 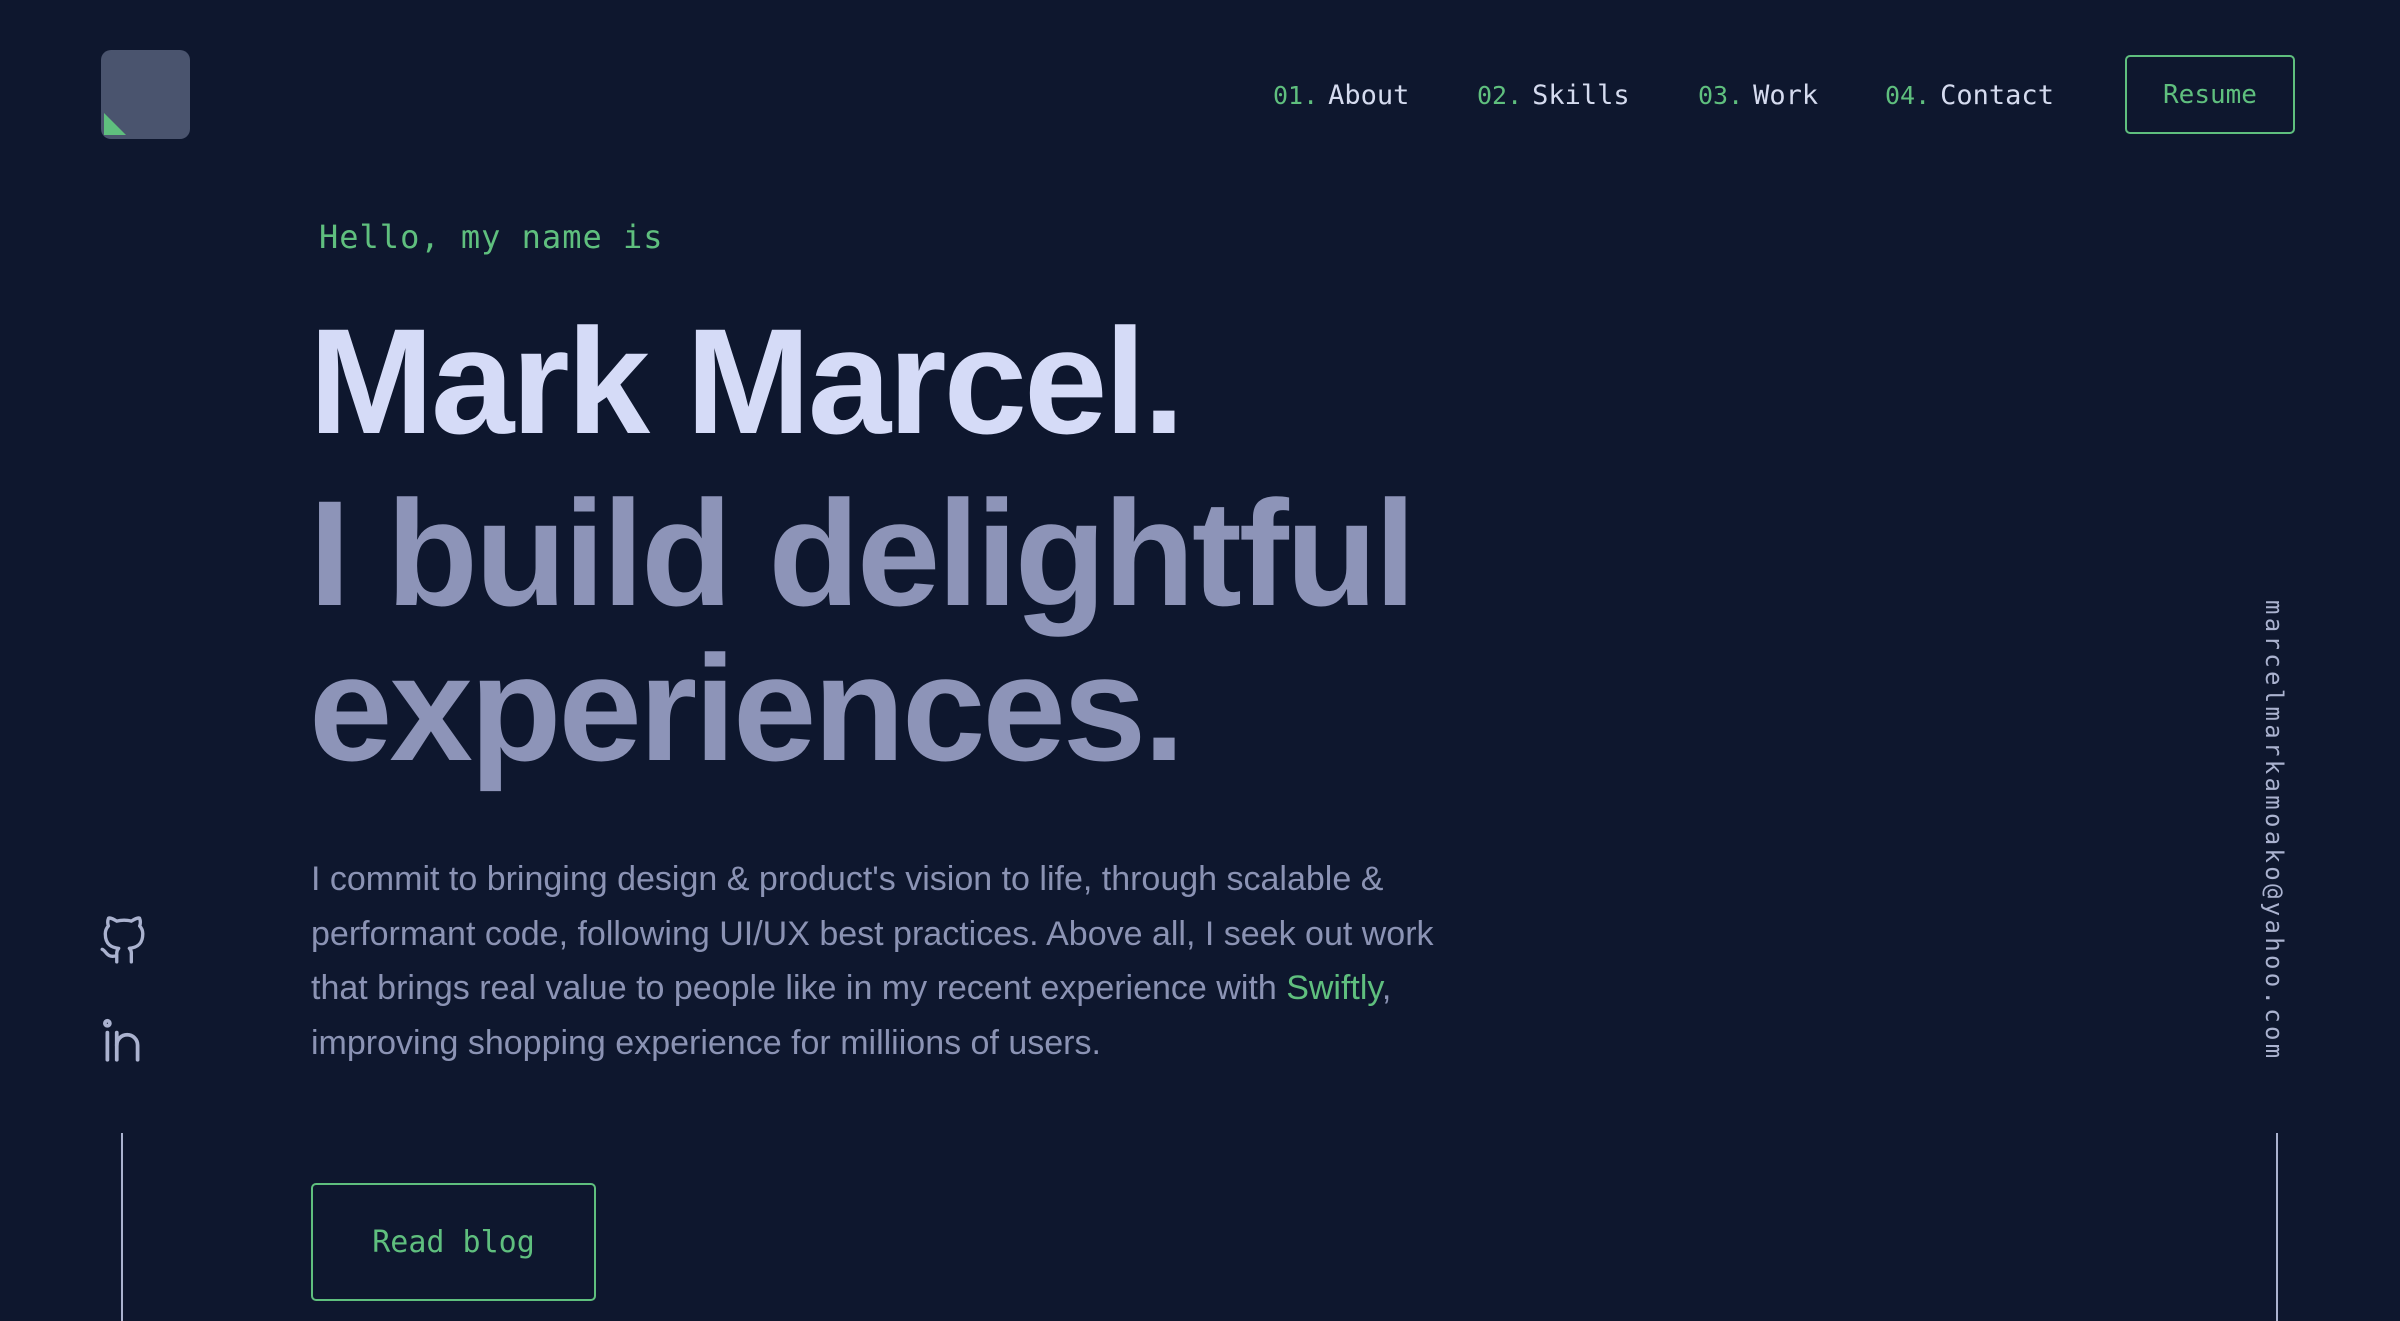 What do you see at coordinates (1296, 95) in the screenshot?
I see `nav-item-number: 01.` at bounding box center [1296, 95].